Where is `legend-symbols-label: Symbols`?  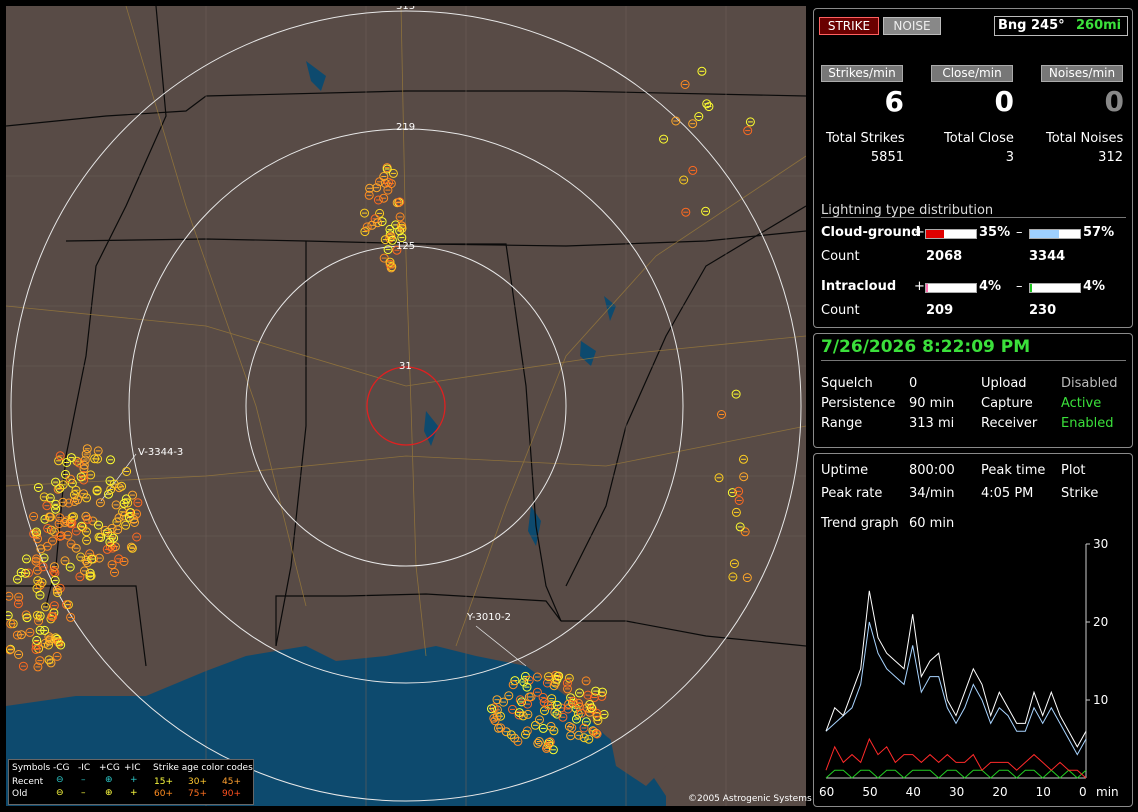 legend-symbols-label: Symbols is located at coordinates (31, 768).